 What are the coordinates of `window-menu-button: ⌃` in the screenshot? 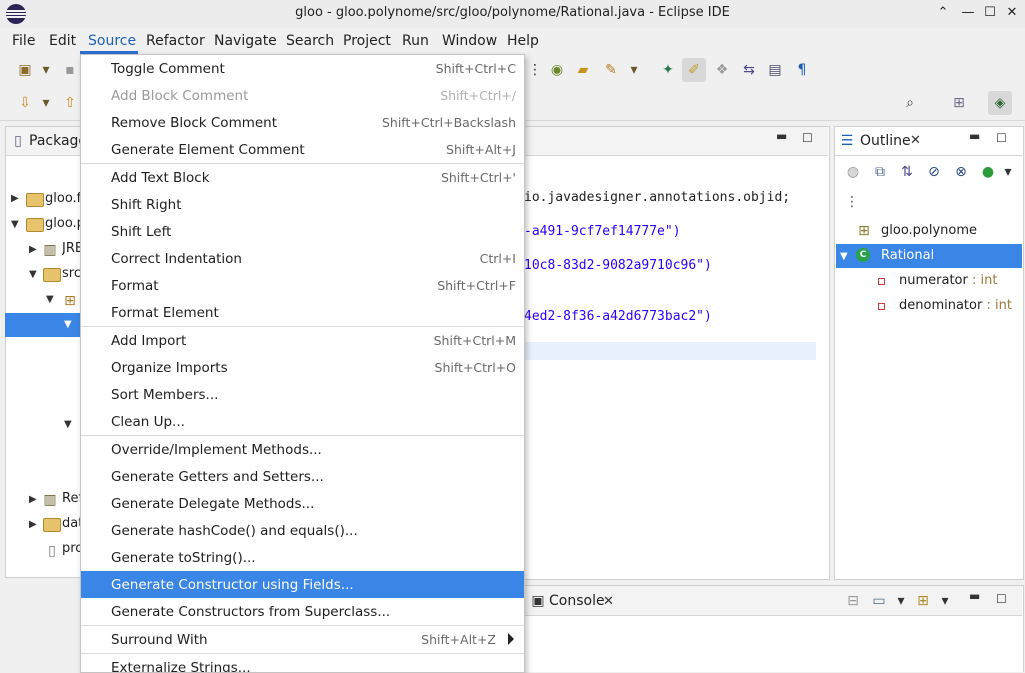 It's located at (943, 13).